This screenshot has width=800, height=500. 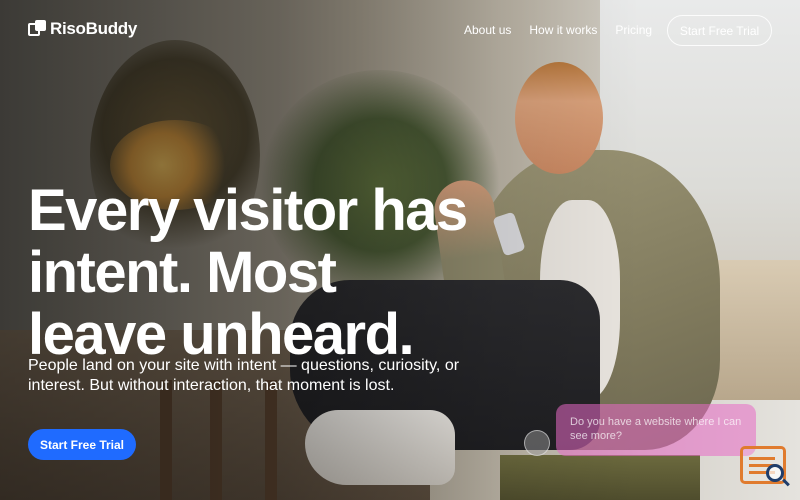 I want to click on chat-message-line: Do you have a website where I can, so click(x=656, y=422).